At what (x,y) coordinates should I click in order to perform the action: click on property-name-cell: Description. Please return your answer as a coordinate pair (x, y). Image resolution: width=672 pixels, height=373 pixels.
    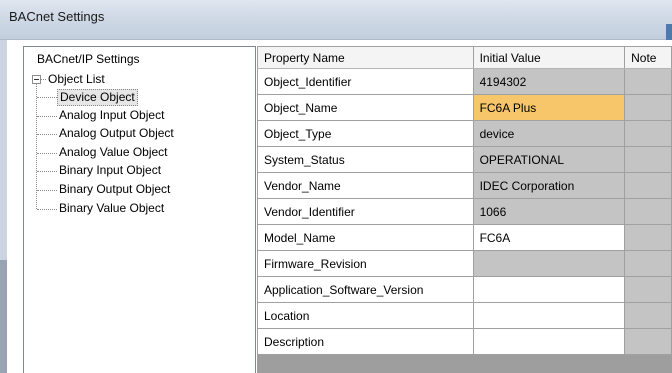
    Looking at the image, I should click on (365, 341).